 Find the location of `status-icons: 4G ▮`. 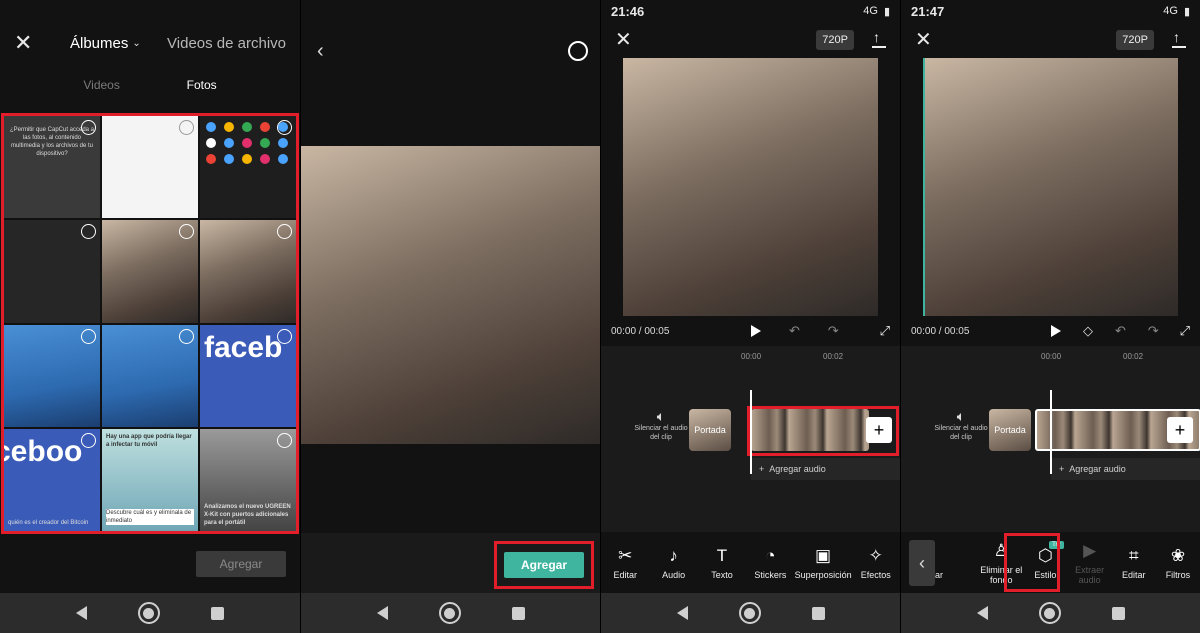

status-icons: 4G ▮ is located at coordinates (876, 11).